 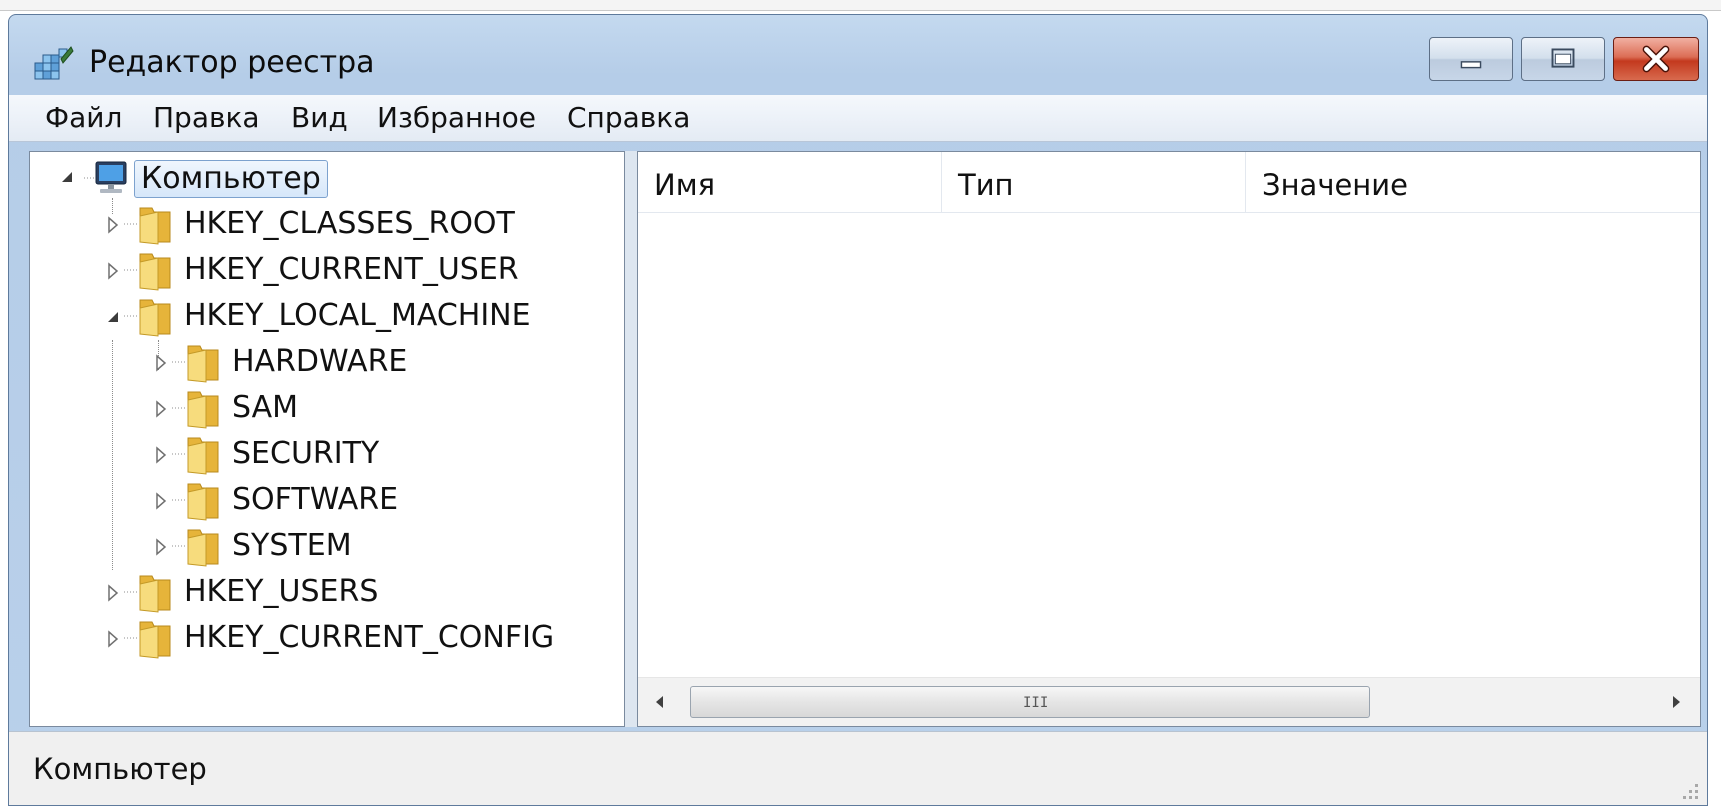 What do you see at coordinates (858, 118) in the screenshot?
I see `menu-bar: Файл Правка Вид Избранное Справка` at bounding box center [858, 118].